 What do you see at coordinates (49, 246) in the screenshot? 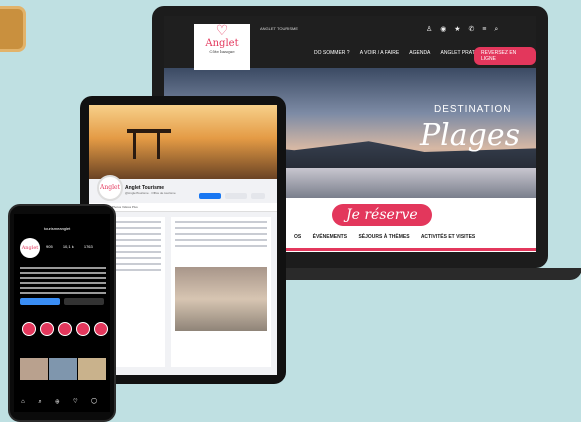
I see `posts-count: 905` at bounding box center [49, 246].